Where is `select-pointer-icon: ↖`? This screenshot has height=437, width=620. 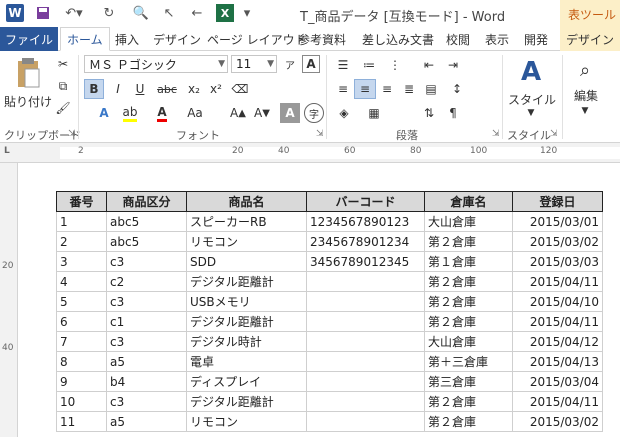
select-pointer-icon: ↖ is located at coordinates (169, 13).